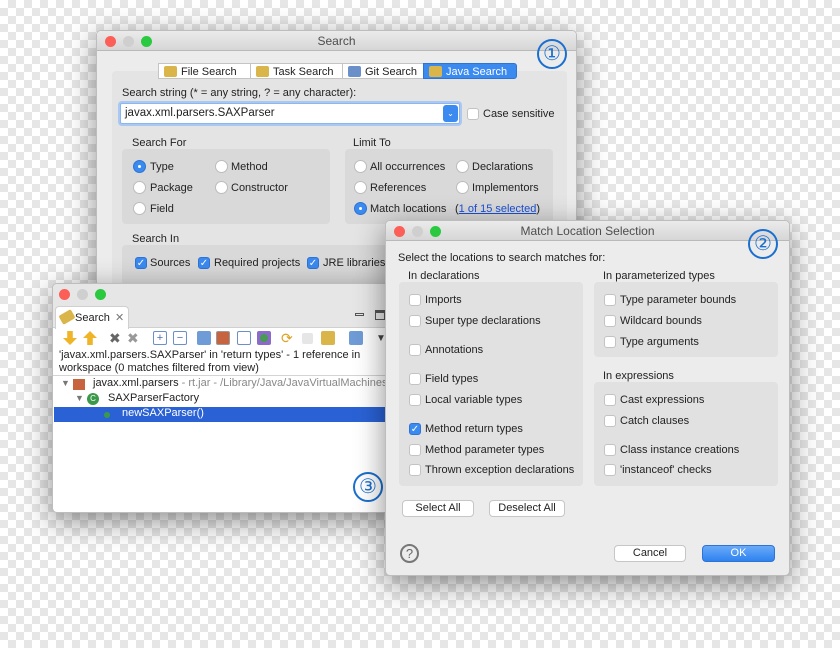  What do you see at coordinates (415, 350) in the screenshot?
I see `checkbox-annotations` at bounding box center [415, 350].